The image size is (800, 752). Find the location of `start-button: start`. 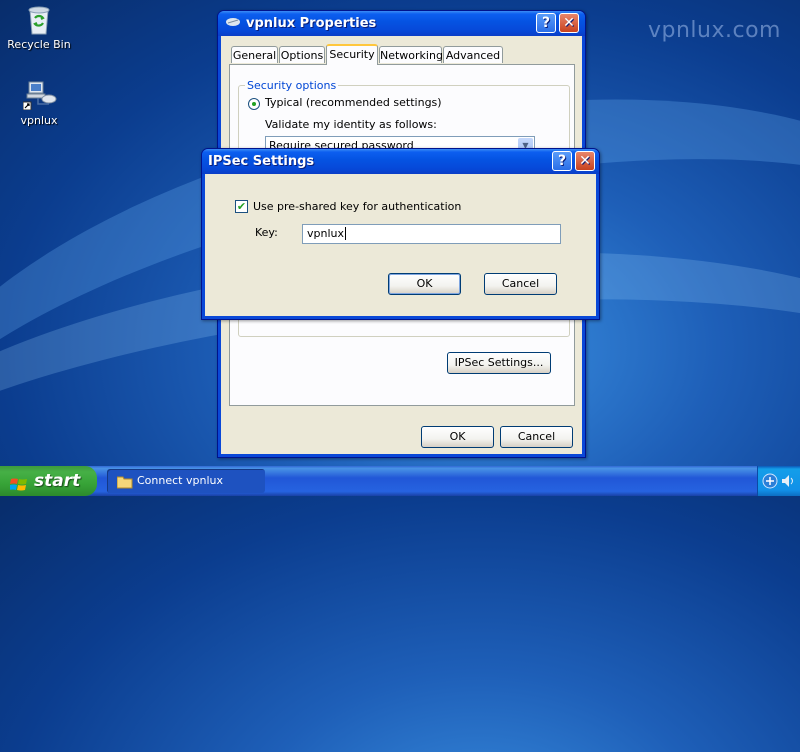

start-button: start is located at coordinates (48, 481).